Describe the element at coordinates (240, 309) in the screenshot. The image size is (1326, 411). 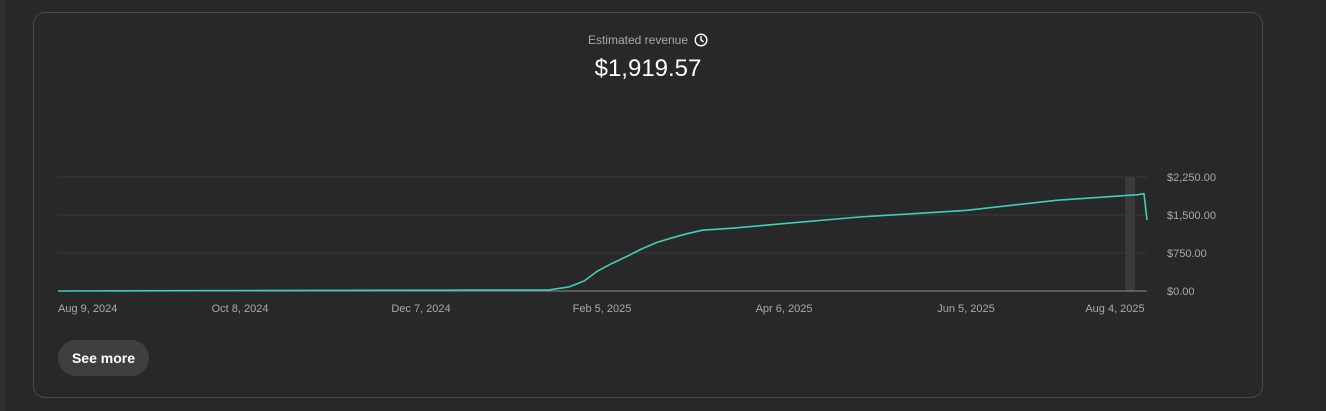
I see `x-tick-label: Oct 8, 2024` at that location.